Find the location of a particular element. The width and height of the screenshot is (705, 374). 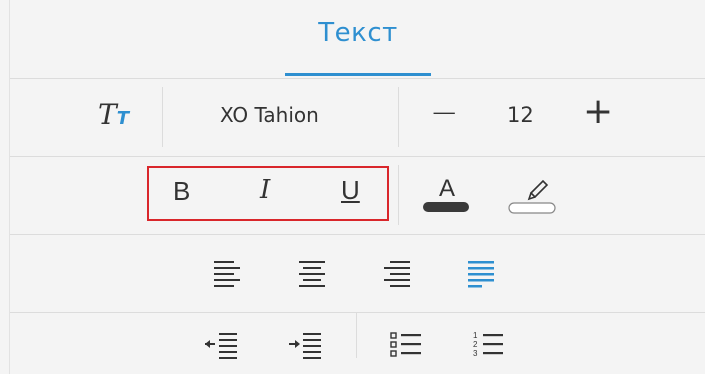

decrease-font-size-button: − is located at coordinates (444, 113).